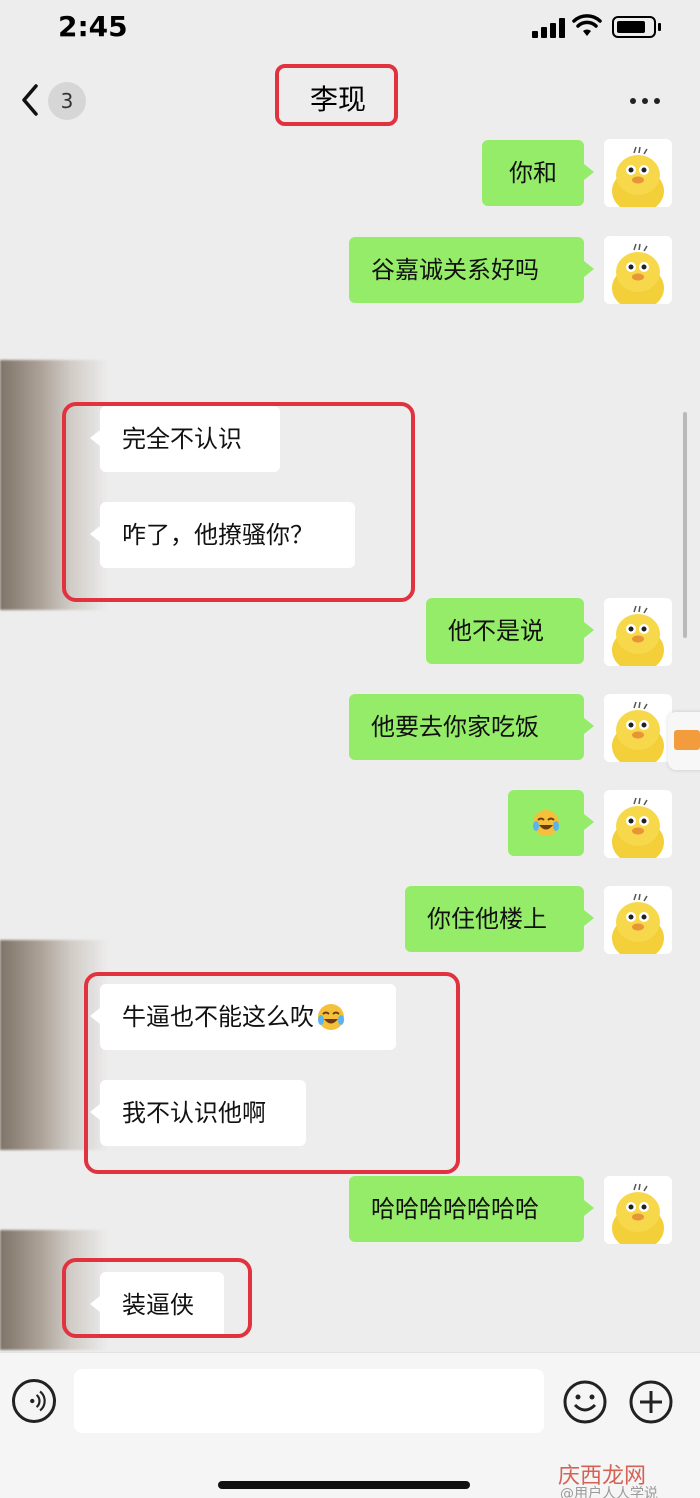  I want to click on message-input, so click(309, 1401).